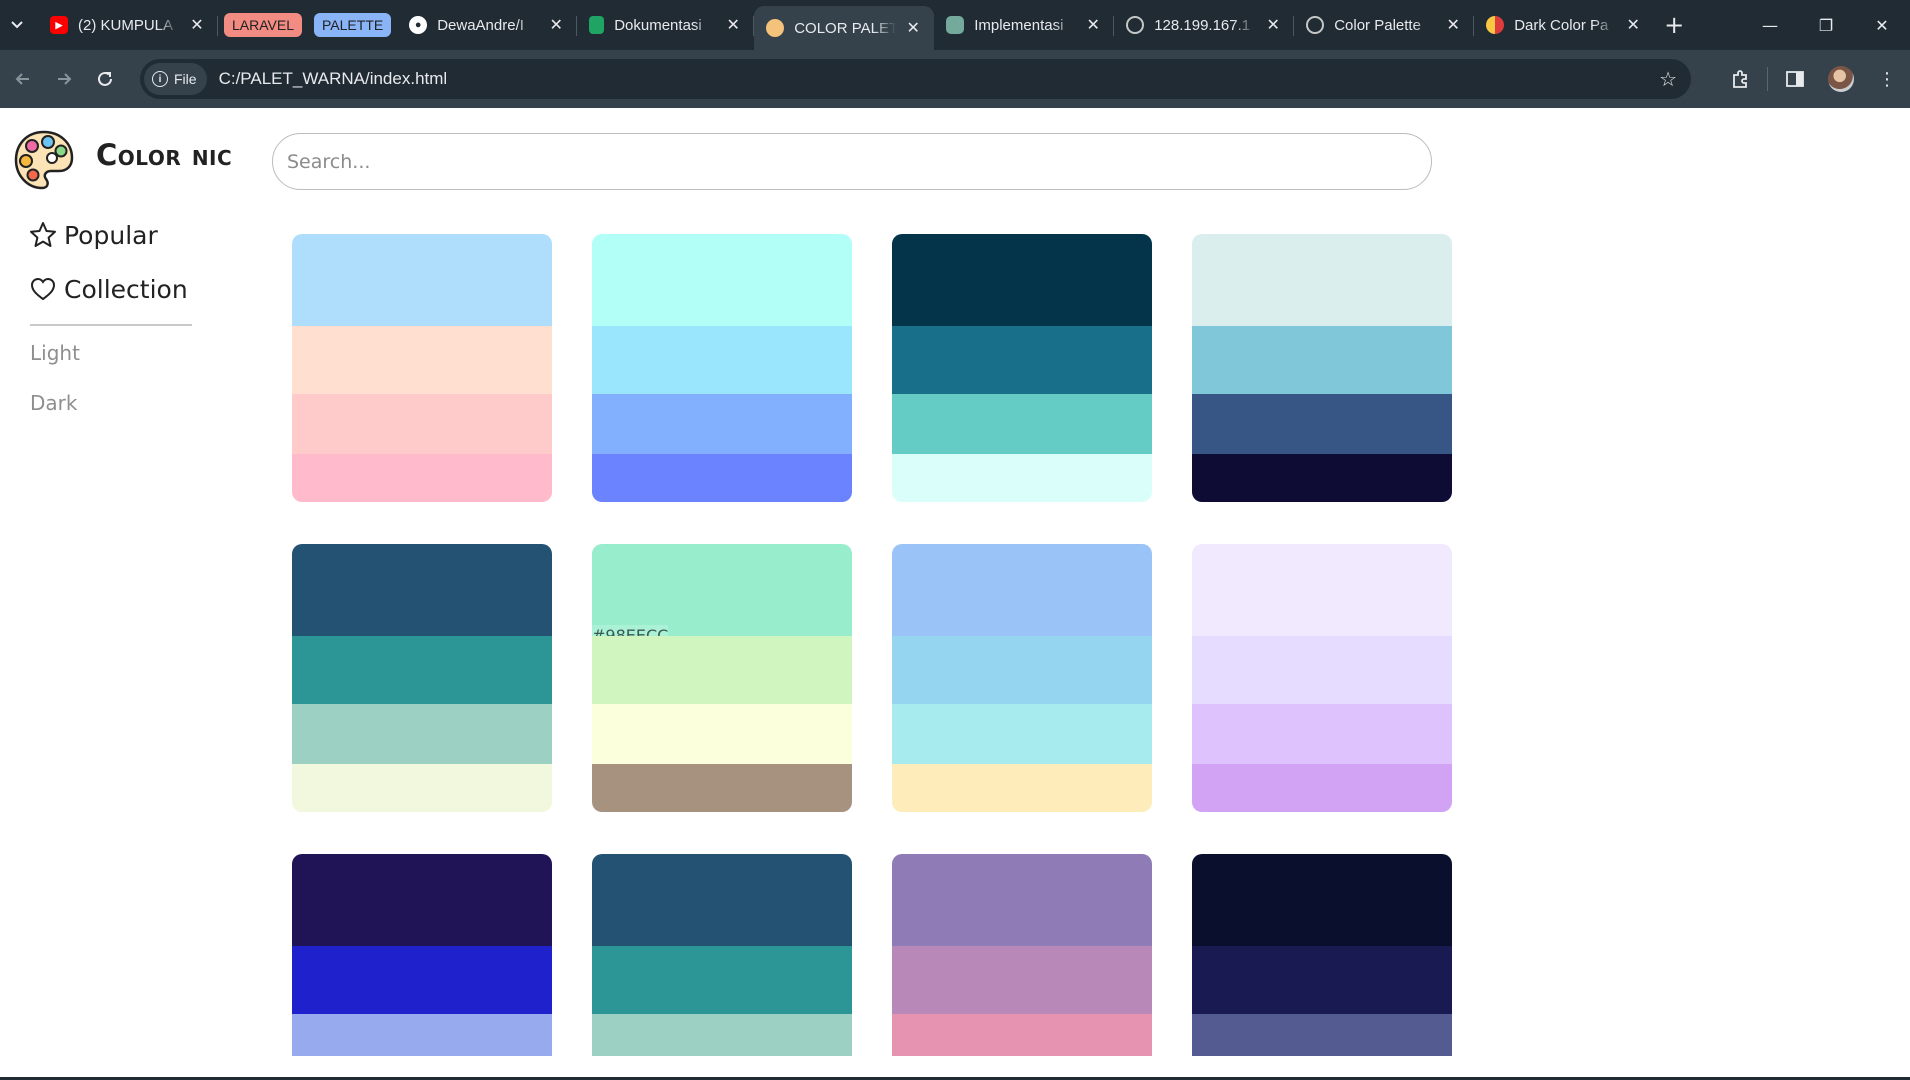 The width and height of the screenshot is (1910, 1080). I want to click on browser-tab: Dokumentasi ✕, so click(666, 25).